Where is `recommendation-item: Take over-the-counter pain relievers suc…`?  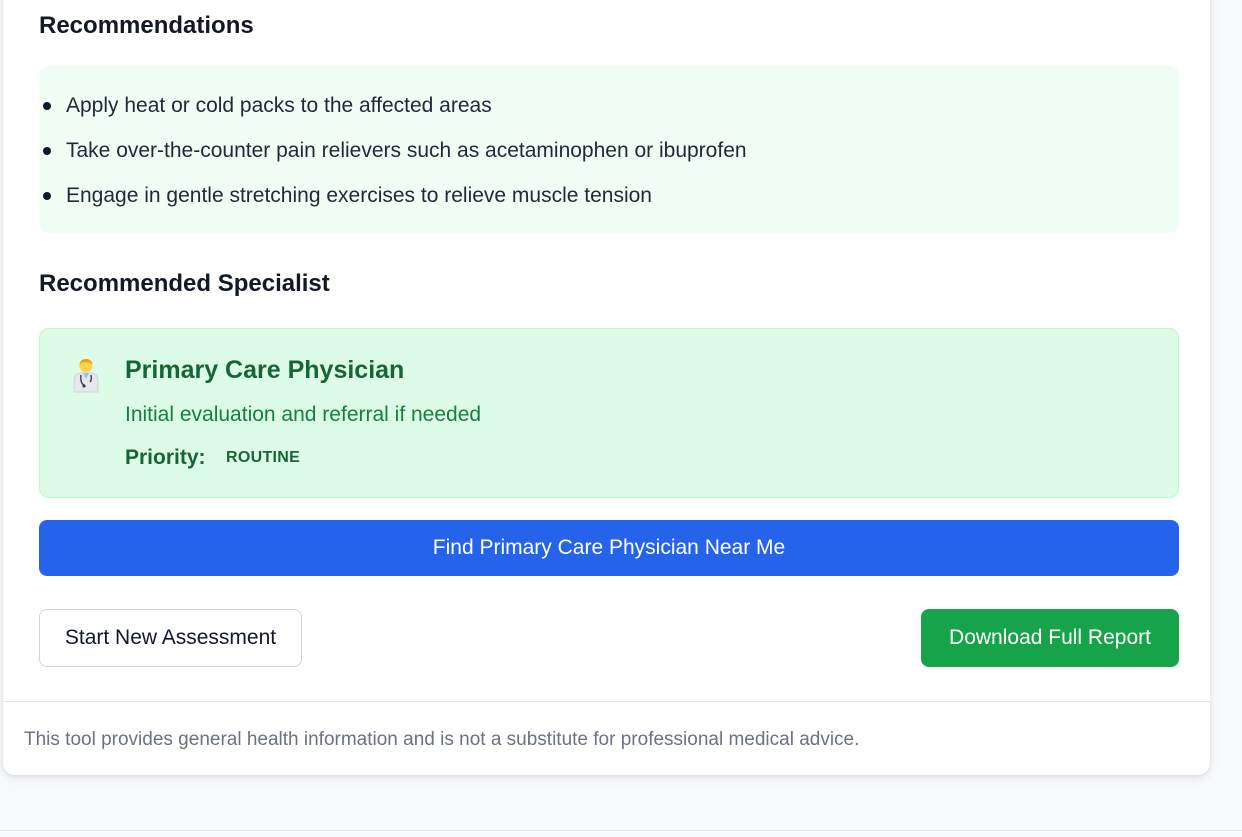
recommendation-item: Take over-the-counter pain relievers suc… is located at coordinates (611, 153).